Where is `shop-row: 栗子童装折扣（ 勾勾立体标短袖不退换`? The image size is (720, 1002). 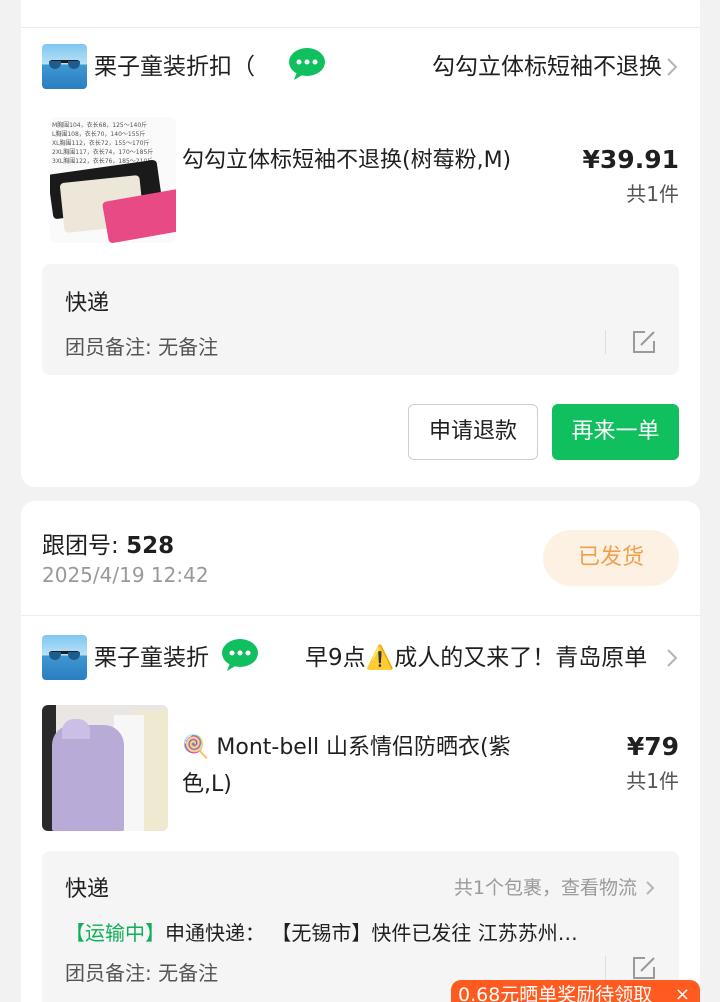 shop-row: 栗子童装折扣（ 勾勾立体标短袖不退换 is located at coordinates (360, 67).